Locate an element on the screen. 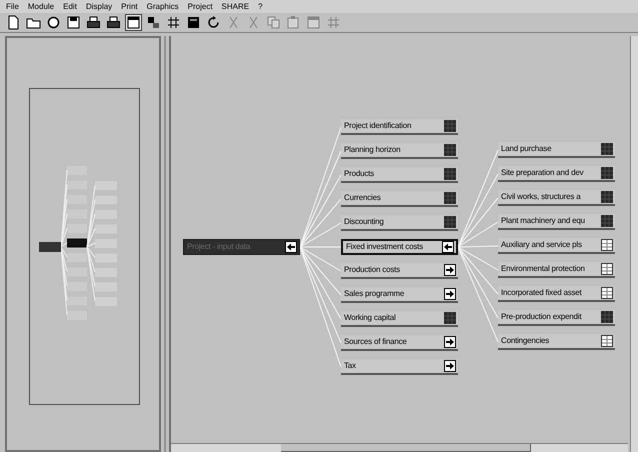 The width and height of the screenshot is (638, 452). module-node: Fixed investment costs is located at coordinates (399, 247).